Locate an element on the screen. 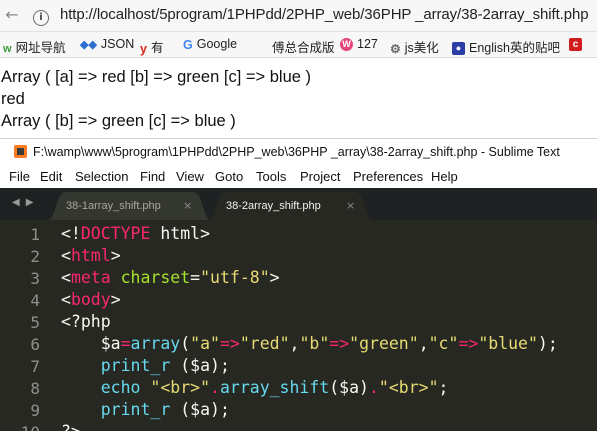 The height and width of the screenshot is (431, 597). line-number: 9 is located at coordinates (35, 410).